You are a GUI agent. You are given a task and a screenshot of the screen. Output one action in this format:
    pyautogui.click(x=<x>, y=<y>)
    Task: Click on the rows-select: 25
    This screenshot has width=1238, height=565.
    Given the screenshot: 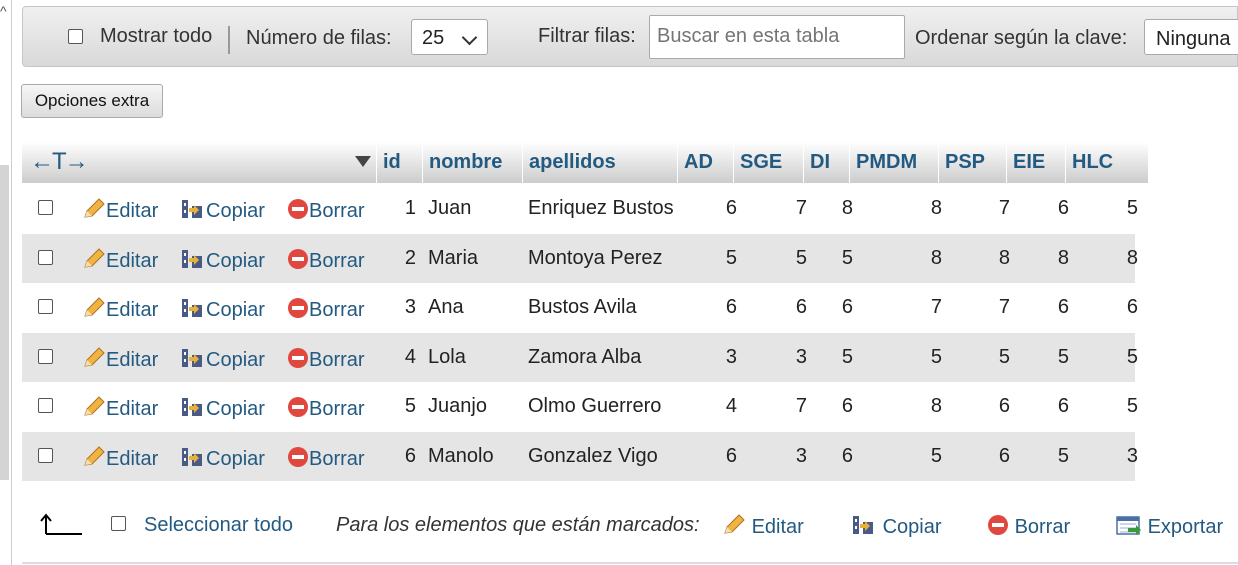 What is the action you would take?
    pyautogui.click(x=449, y=37)
    